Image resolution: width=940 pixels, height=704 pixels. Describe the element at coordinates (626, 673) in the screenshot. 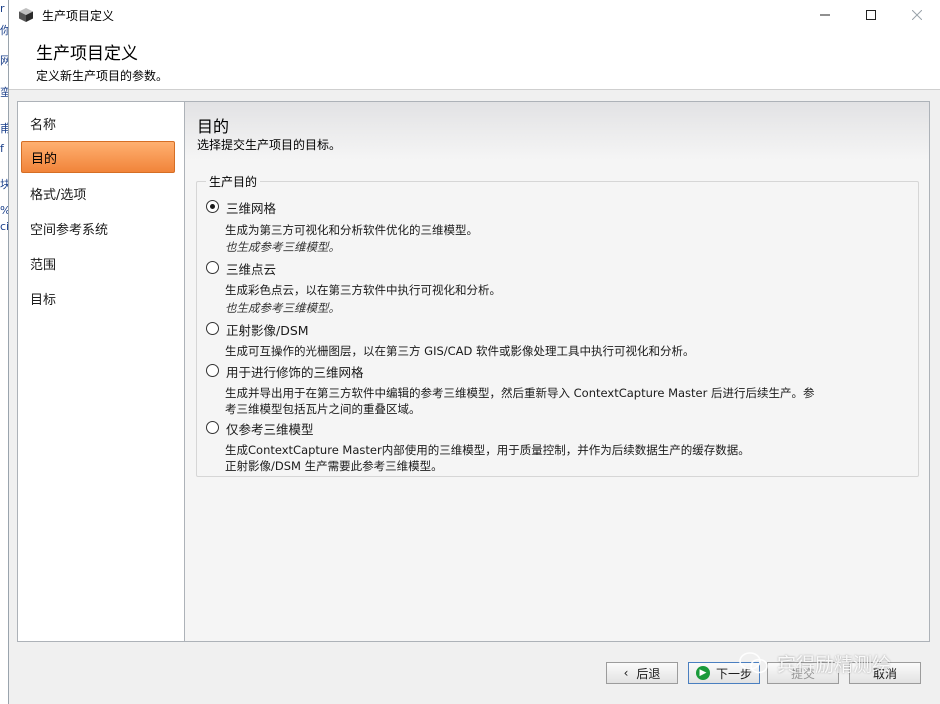

I see `chevron-left-icon: ‹` at that location.